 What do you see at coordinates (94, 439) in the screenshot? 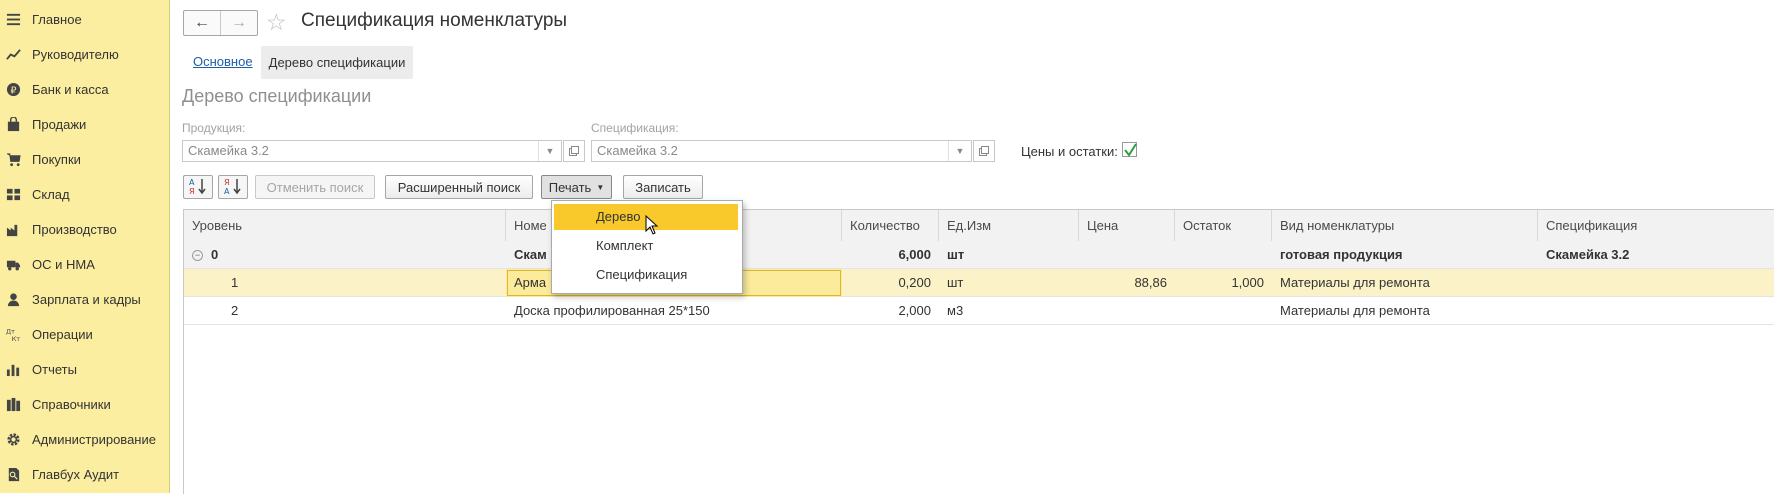
I see `sidebar-item-label: Администрирование` at bounding box center [94, 439].